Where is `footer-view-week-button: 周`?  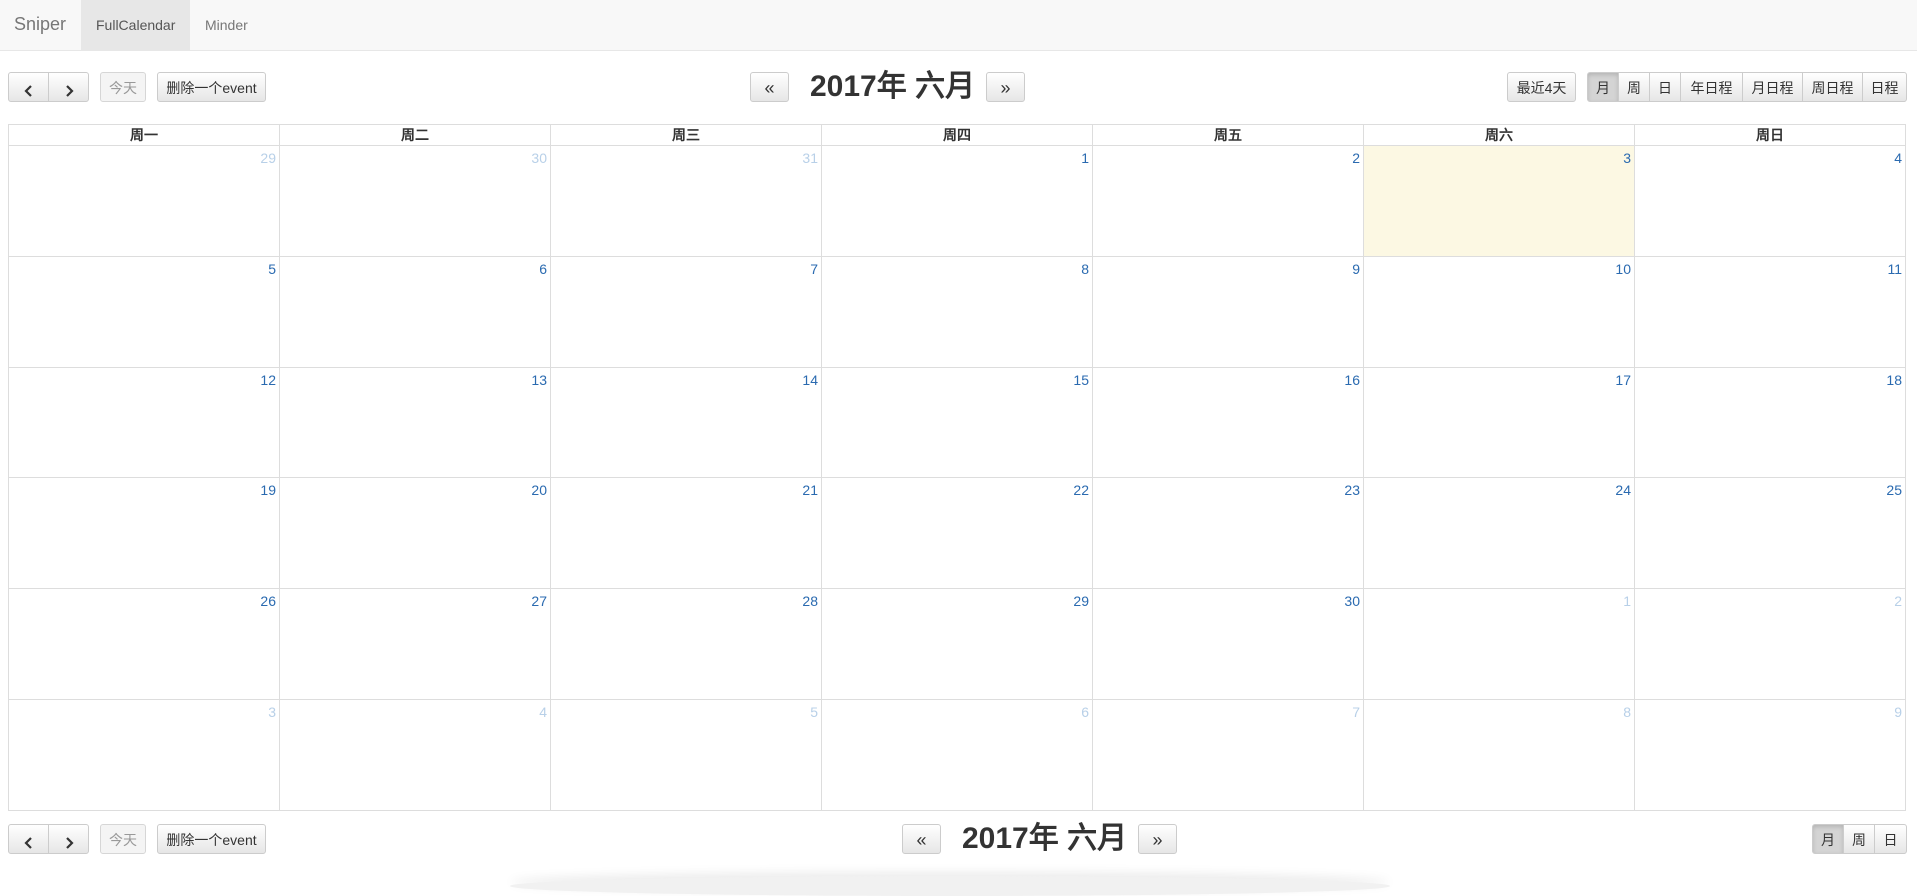 footer-view-week-button: 周 is located at coordinates (1859, 839).